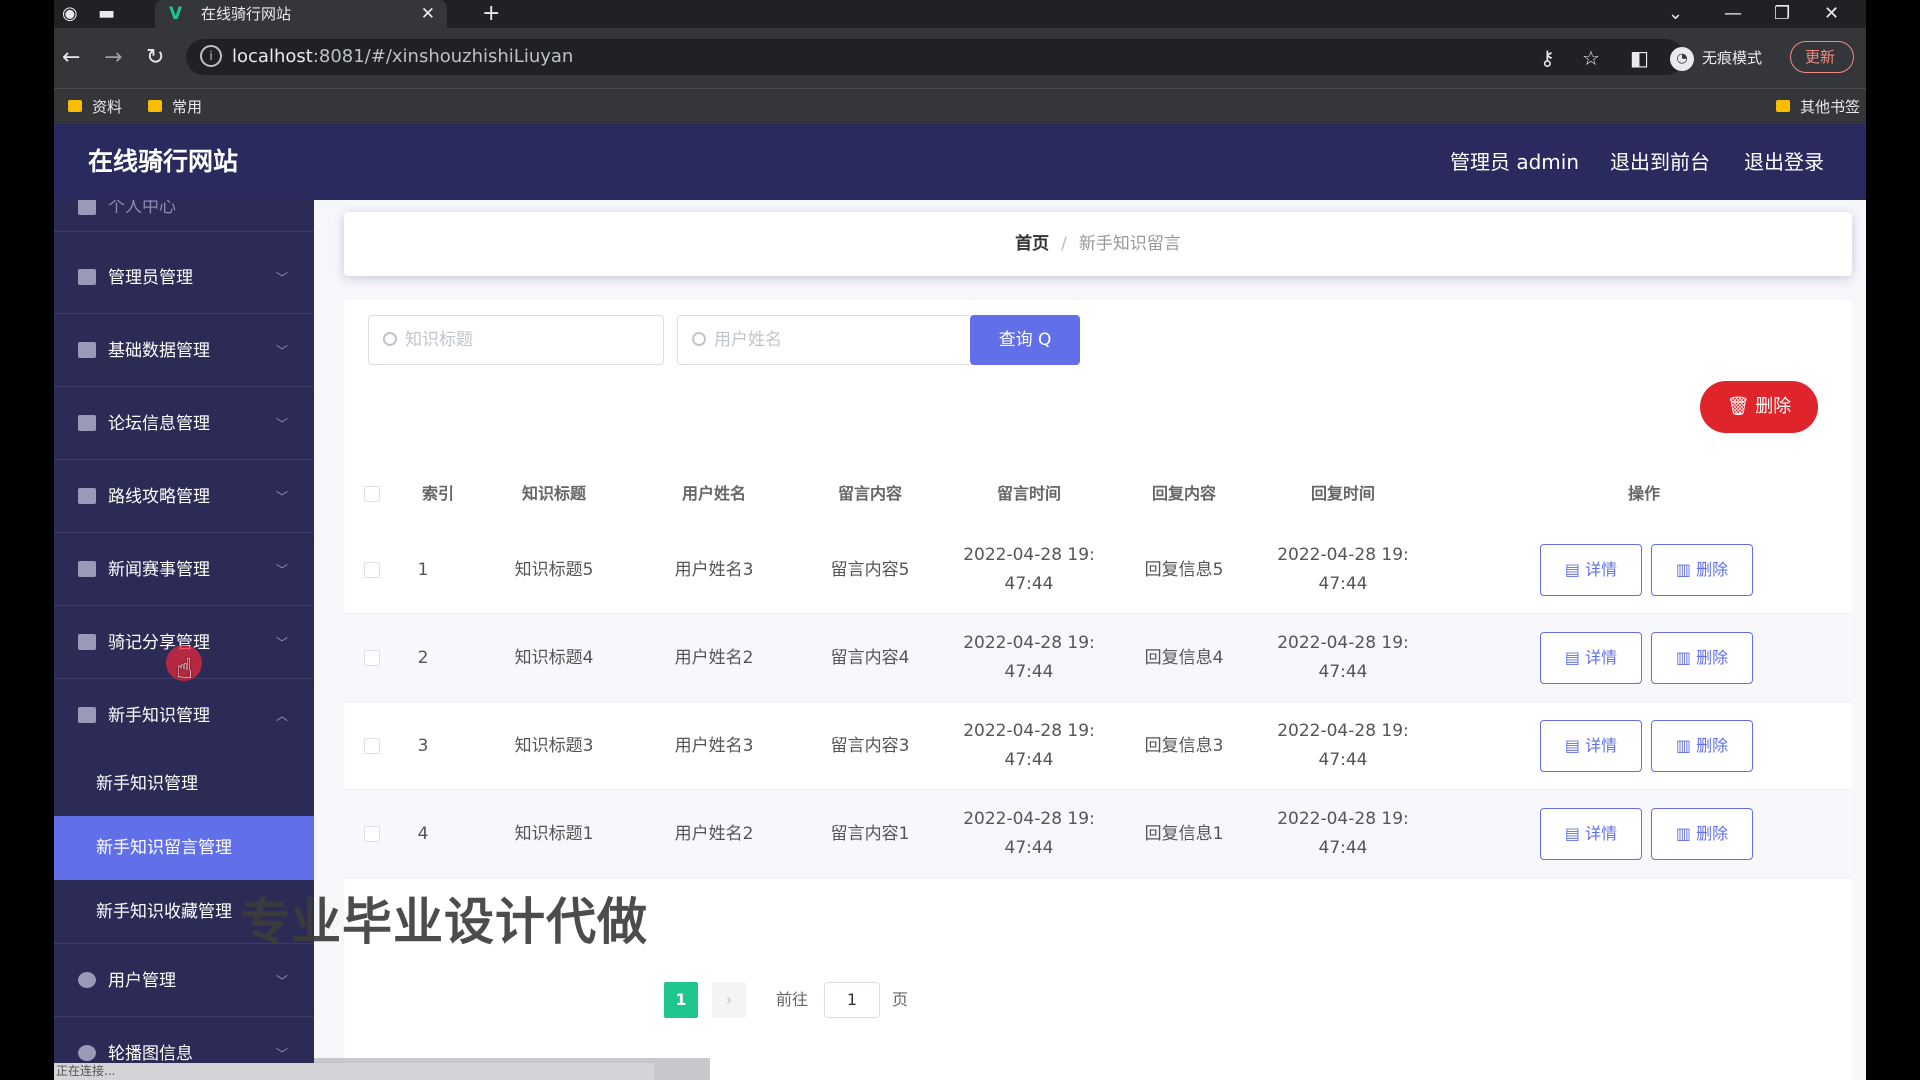  What do you see at coordinates (246, 14) in the screenshot?
I see `tab-title: 在线骑行网站` at bounding box center [246, 14].